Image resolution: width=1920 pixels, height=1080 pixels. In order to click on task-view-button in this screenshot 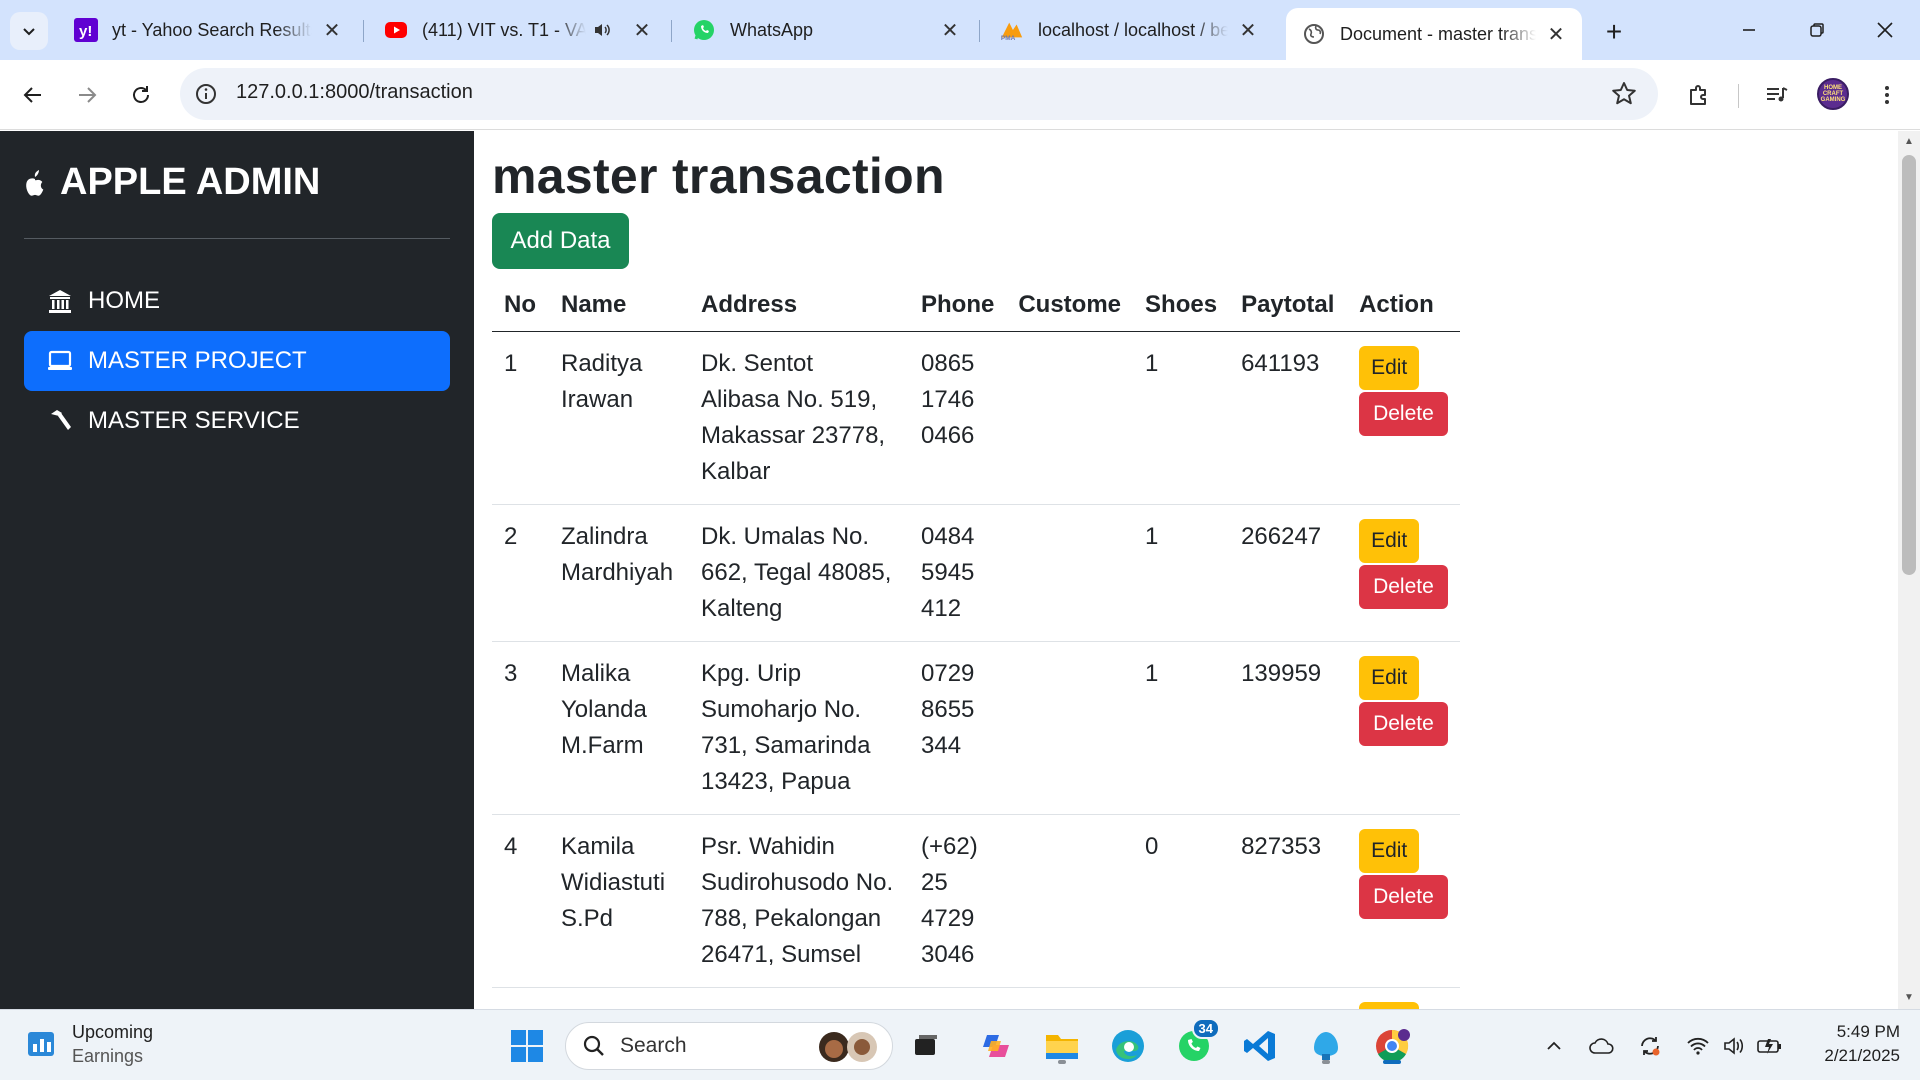, I will do `click(926, 1046)`.